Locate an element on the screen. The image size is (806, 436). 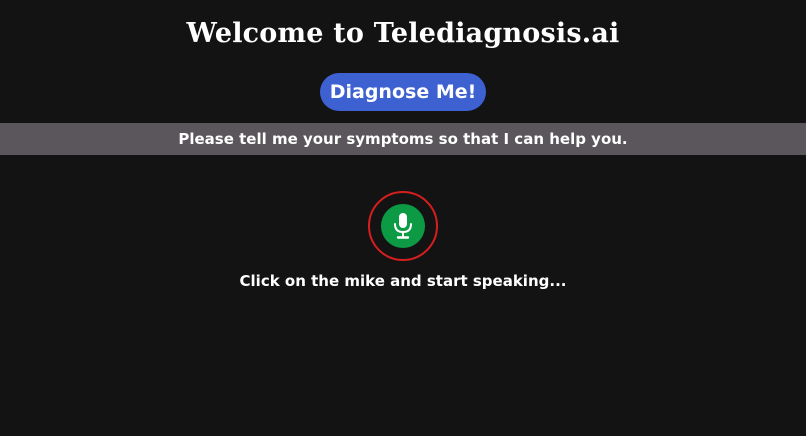
microphone-button is located at coordinates (403, 226).